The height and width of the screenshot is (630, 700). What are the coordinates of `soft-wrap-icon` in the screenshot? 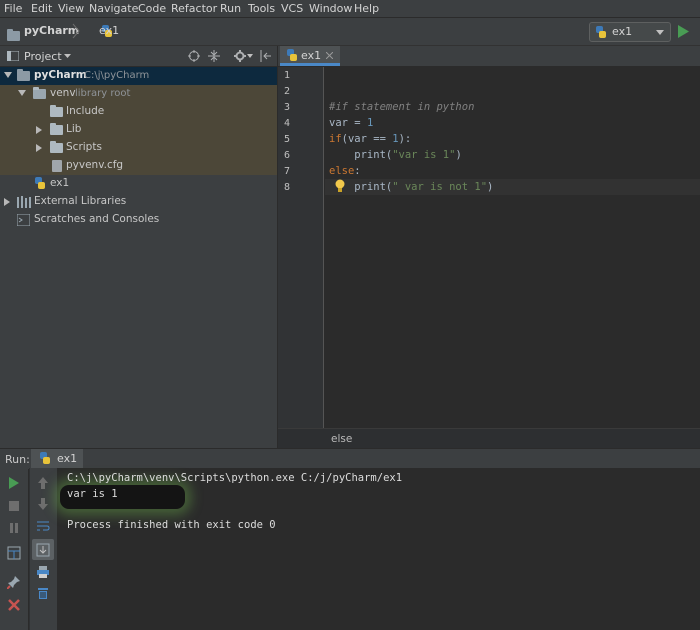 It's located at (43, 526).